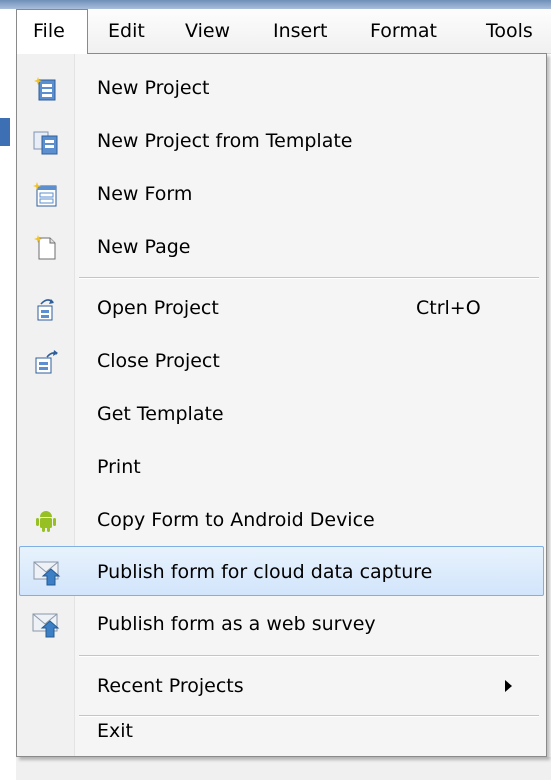  Describe the element at coordinates (47, 572) in the screenshot. I see `publish-cloud-icon` at that location.